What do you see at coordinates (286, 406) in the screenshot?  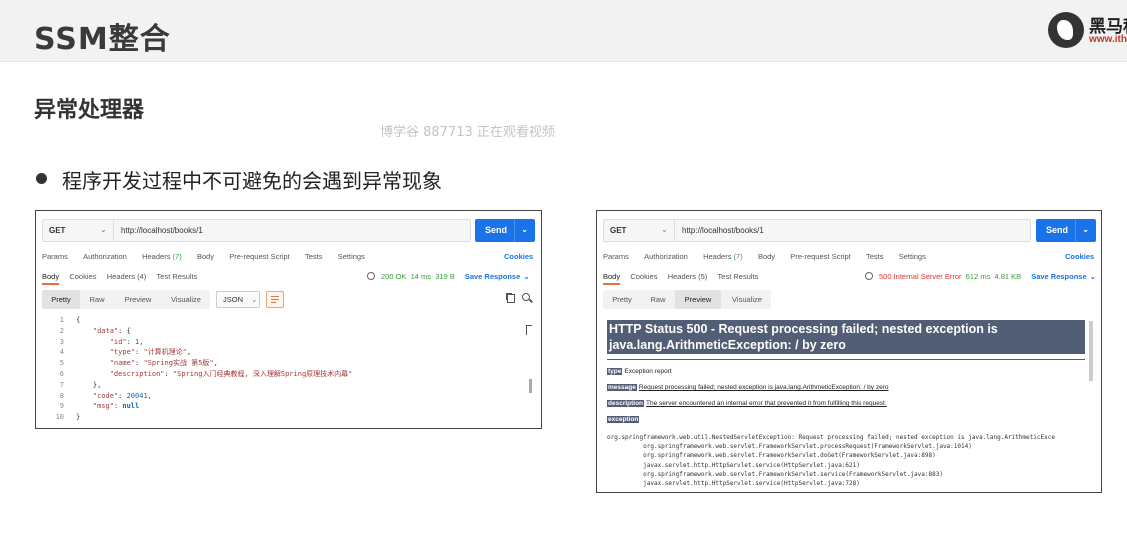 I see `code-line: 9 "msg": null` at bounding box center [286, 406].